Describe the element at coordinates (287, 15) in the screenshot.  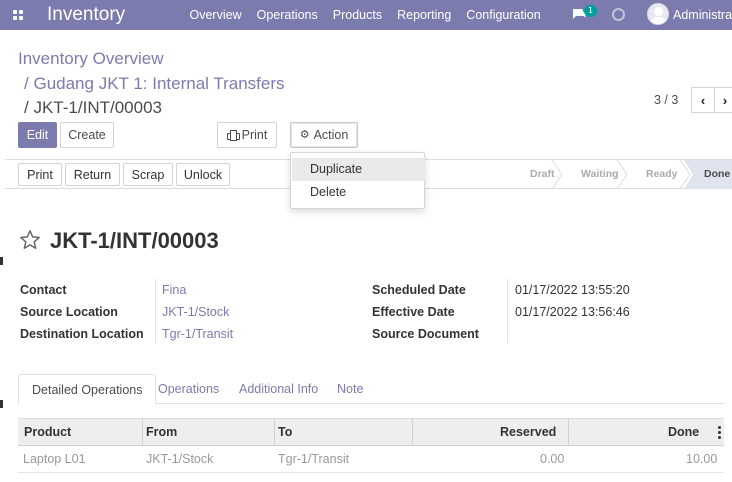
I see `menu-operations: Operations` at that location.